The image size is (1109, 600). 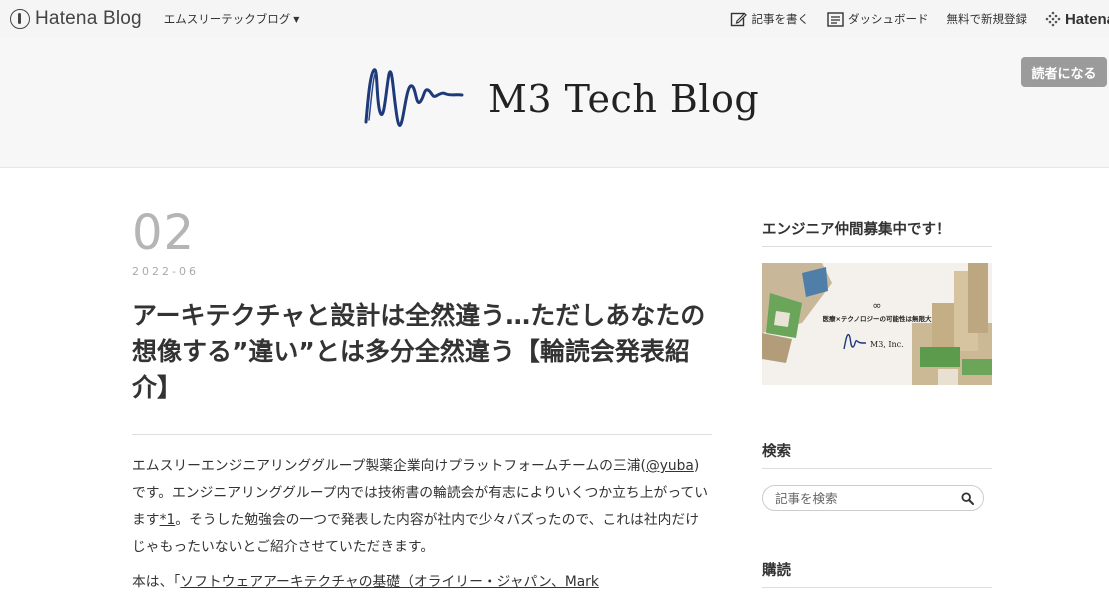 I want to click on hatena-dots-icon, so click(x=1053, y=19).